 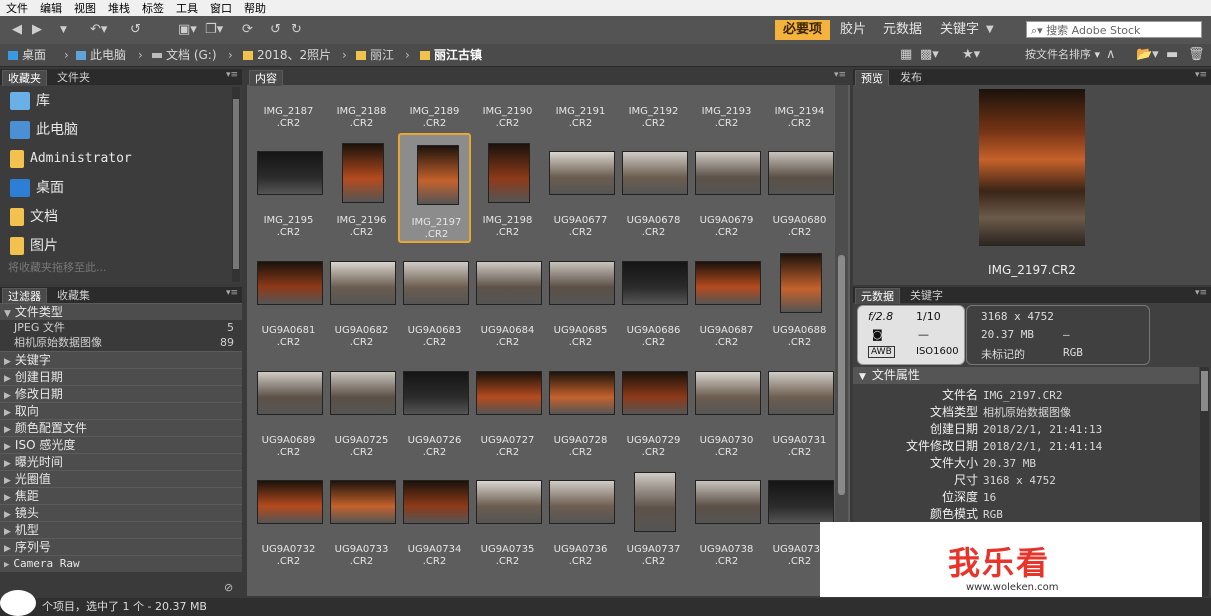 I want to click on filter-section-orientation: ▶ 取向, so click(x=121, y=410).